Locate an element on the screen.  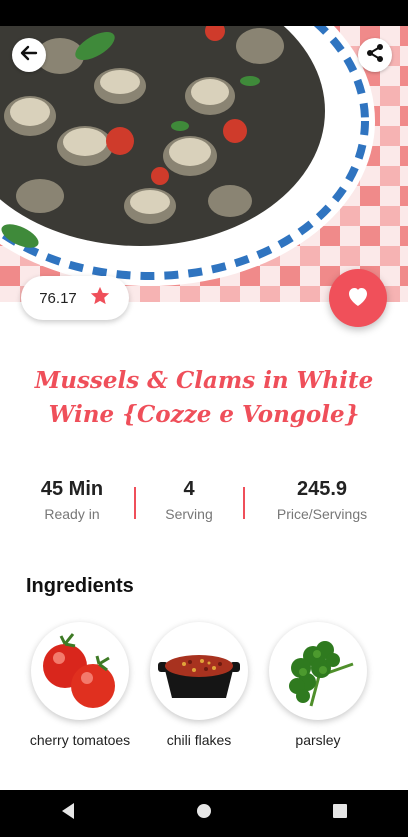
ingredient-name: parsley is located at coordinates (318, 740).